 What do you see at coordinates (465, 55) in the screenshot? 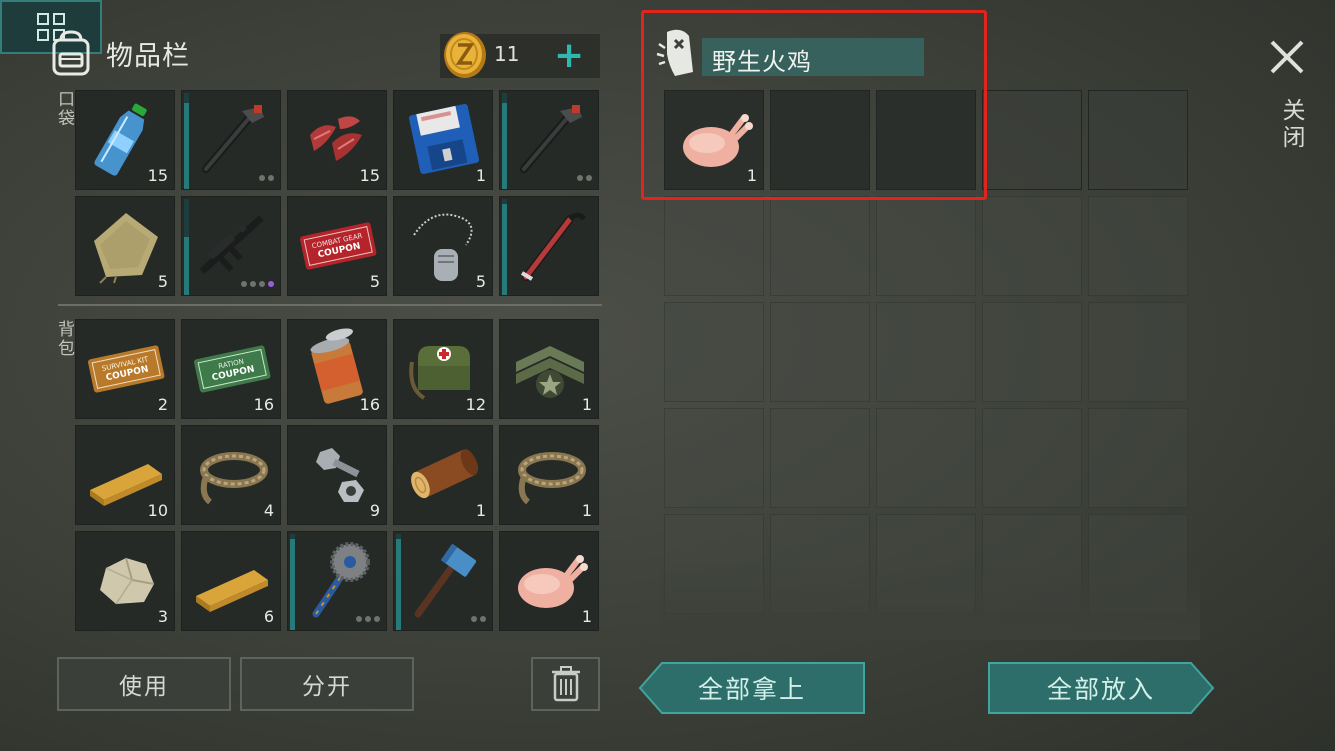
I see `coin-icon` at bounding box center [465, 55].